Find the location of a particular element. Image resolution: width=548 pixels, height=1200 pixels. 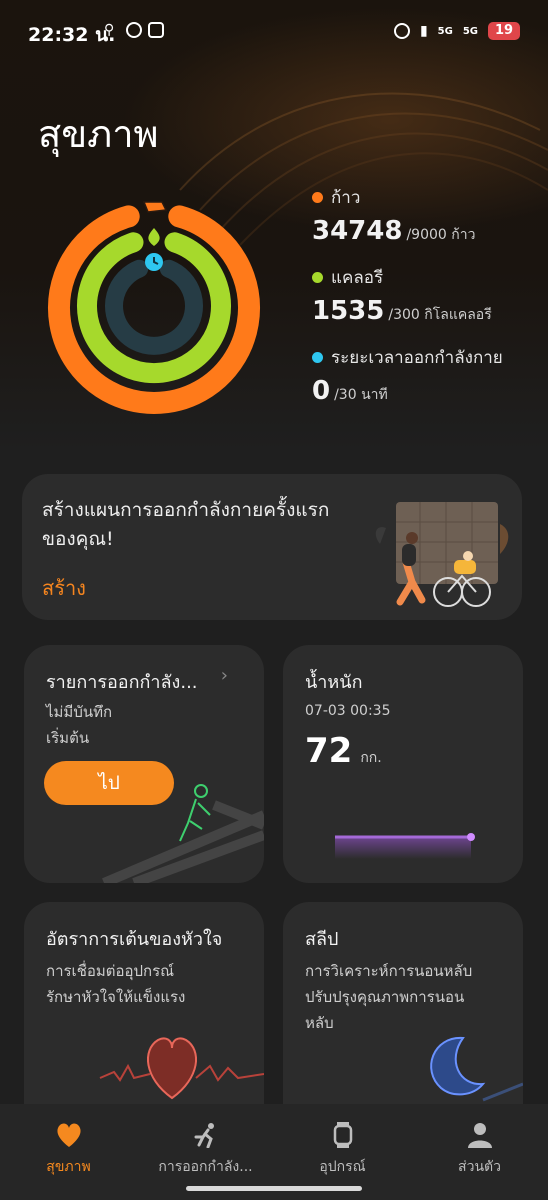

calories-dot is located at coordinates (317, 277).